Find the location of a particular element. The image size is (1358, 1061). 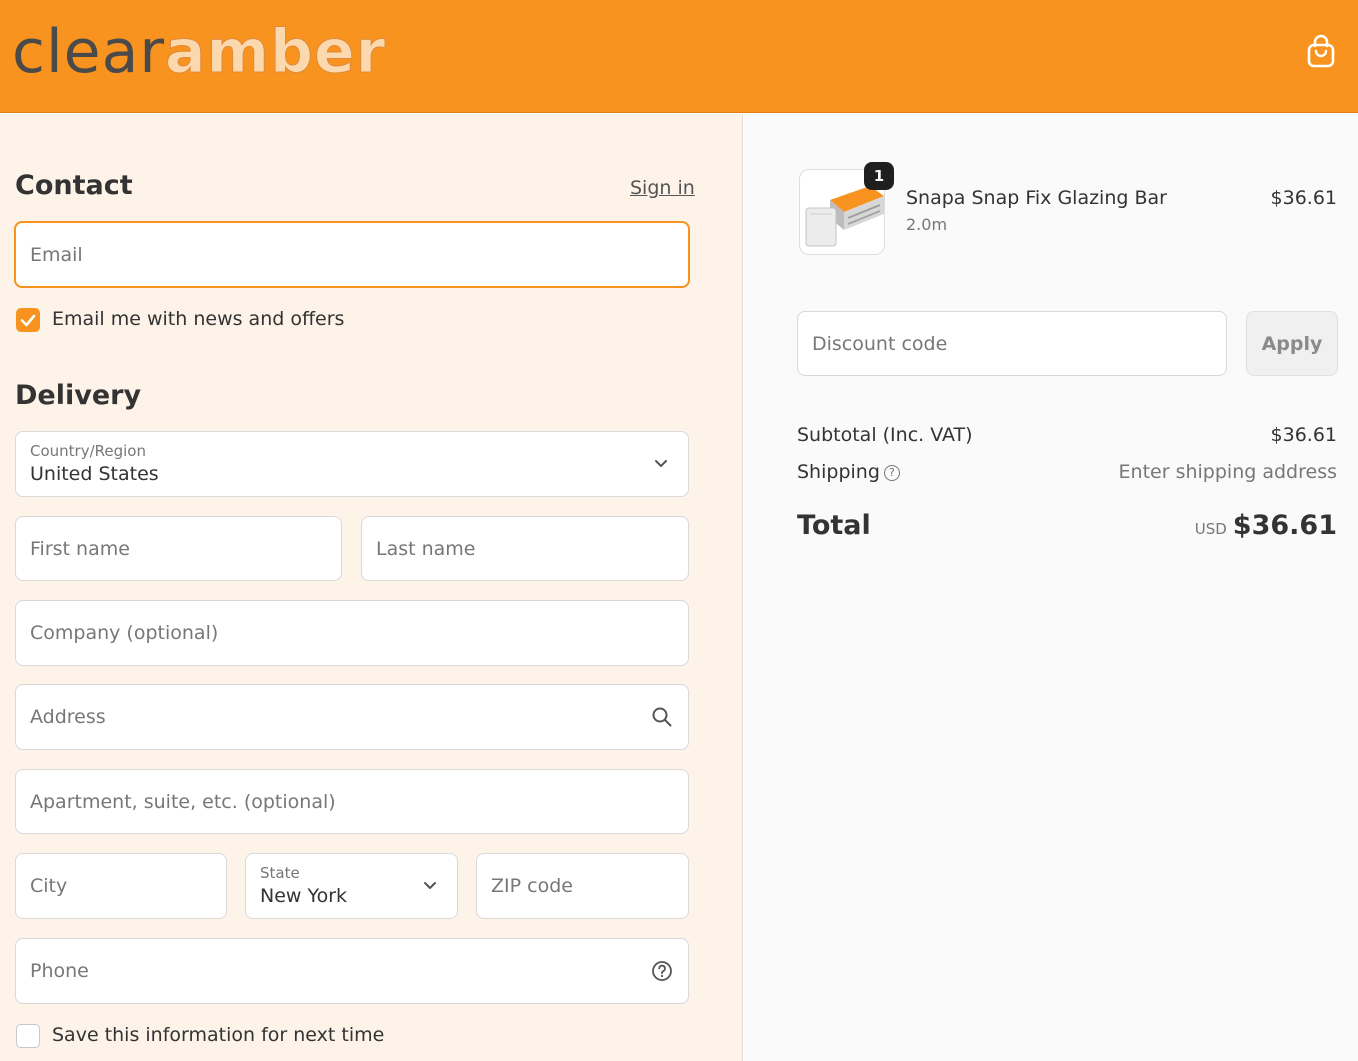

state-value: New York is located at coordinates (304, 896).